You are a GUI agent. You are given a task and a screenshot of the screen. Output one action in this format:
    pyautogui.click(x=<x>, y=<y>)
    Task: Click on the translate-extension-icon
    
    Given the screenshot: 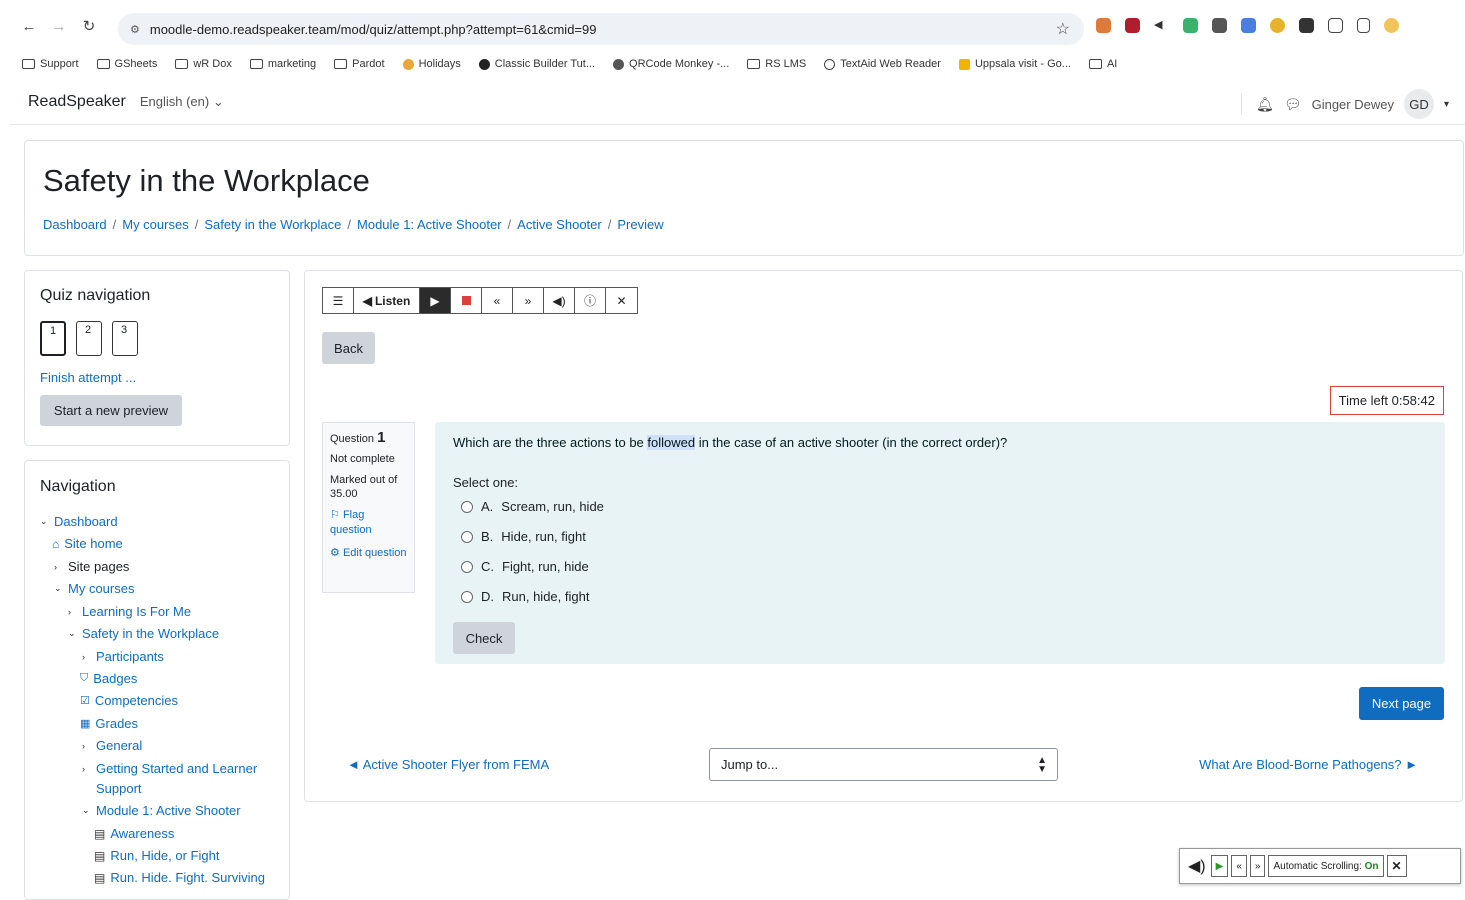 What is the action you would take?
    pyautogui.click(x=1248, y=25)
    